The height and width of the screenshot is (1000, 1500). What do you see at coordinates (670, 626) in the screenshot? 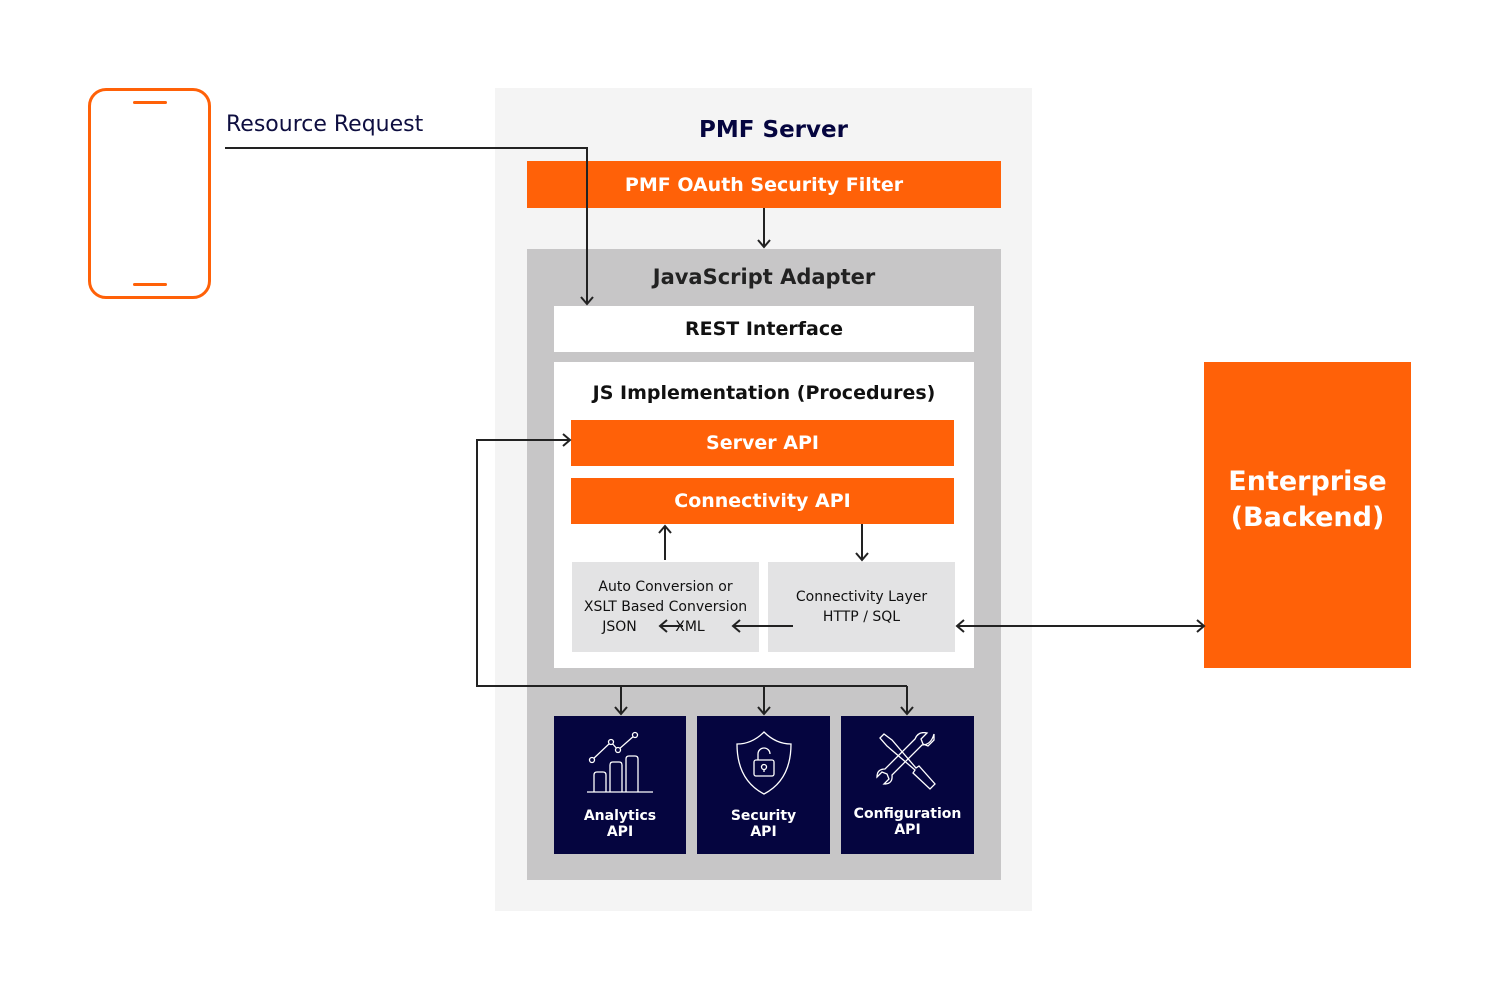
I see `xml-to-json-arrow` at bounding box center [670, 626].